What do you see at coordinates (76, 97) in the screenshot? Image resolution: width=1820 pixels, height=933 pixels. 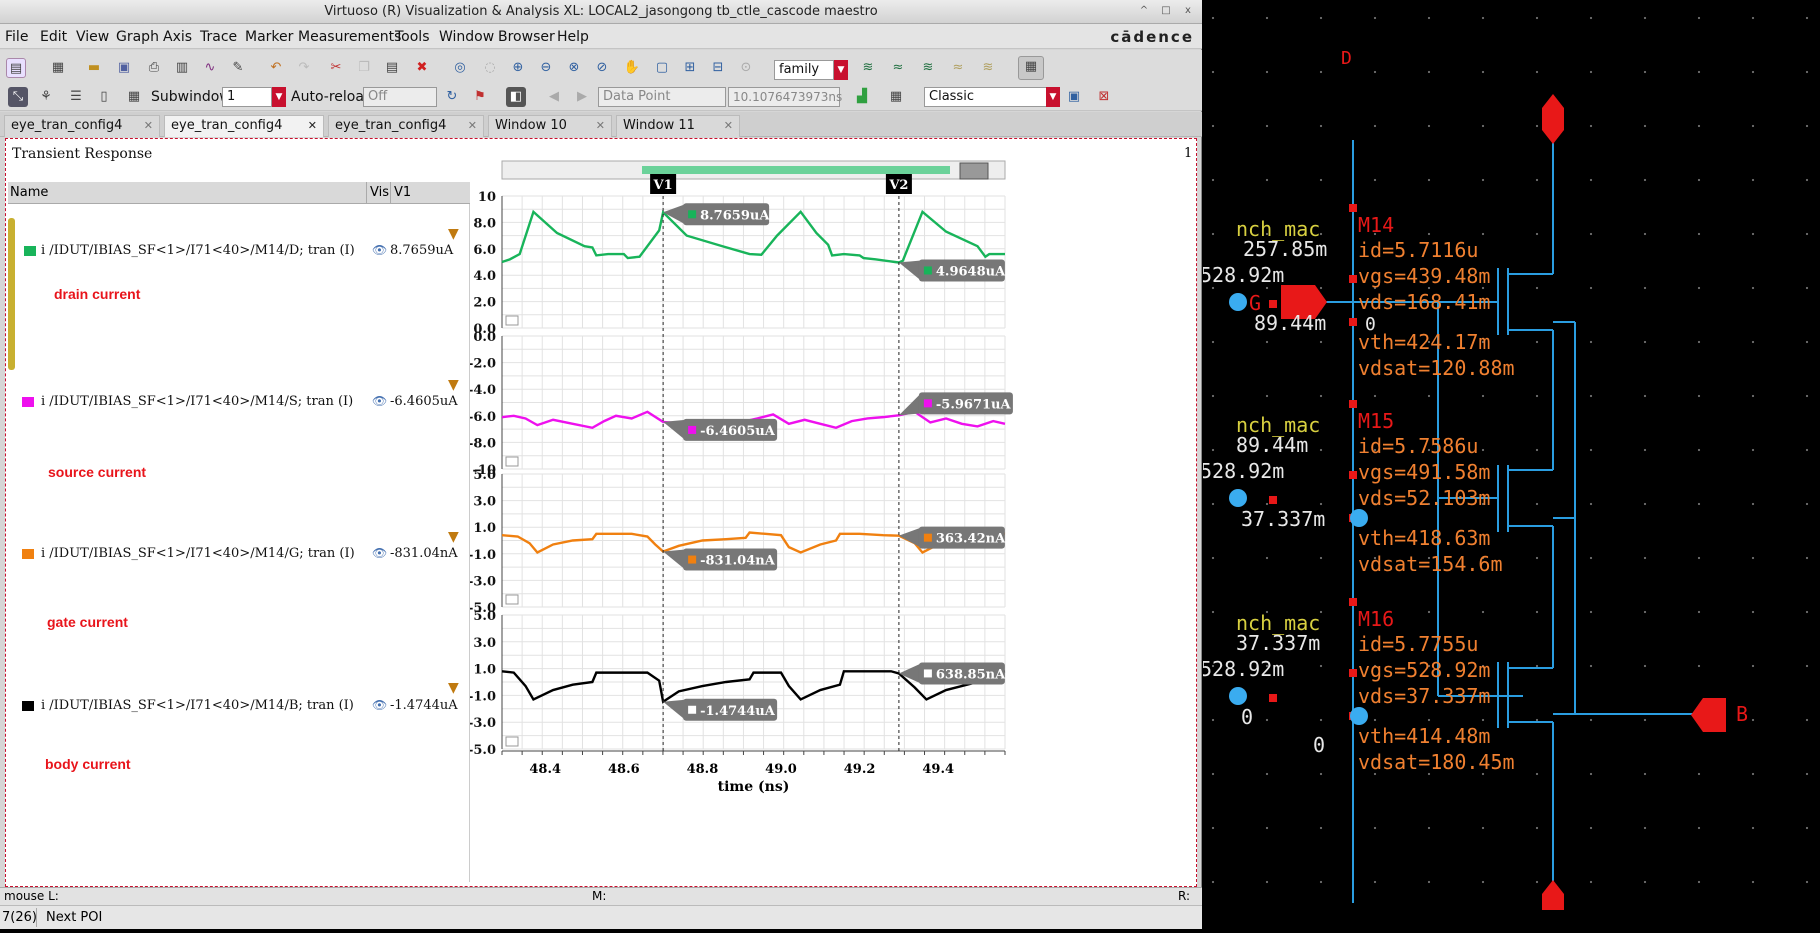 I see `stack-icon: ☰` at bounding box center [76, 97].